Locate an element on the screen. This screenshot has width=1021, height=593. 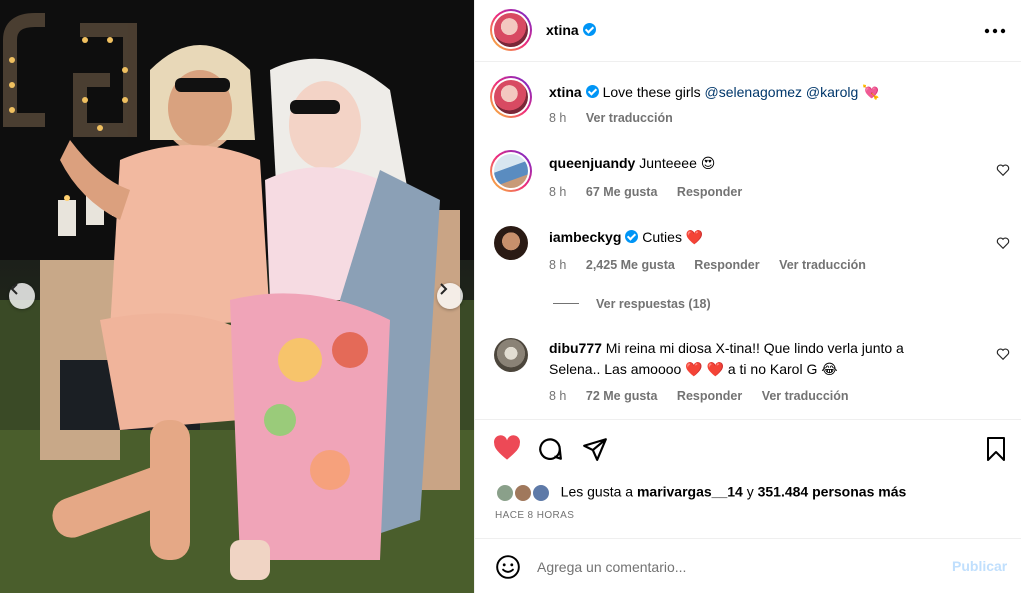
share-icon is located at coordinates (595, 449).